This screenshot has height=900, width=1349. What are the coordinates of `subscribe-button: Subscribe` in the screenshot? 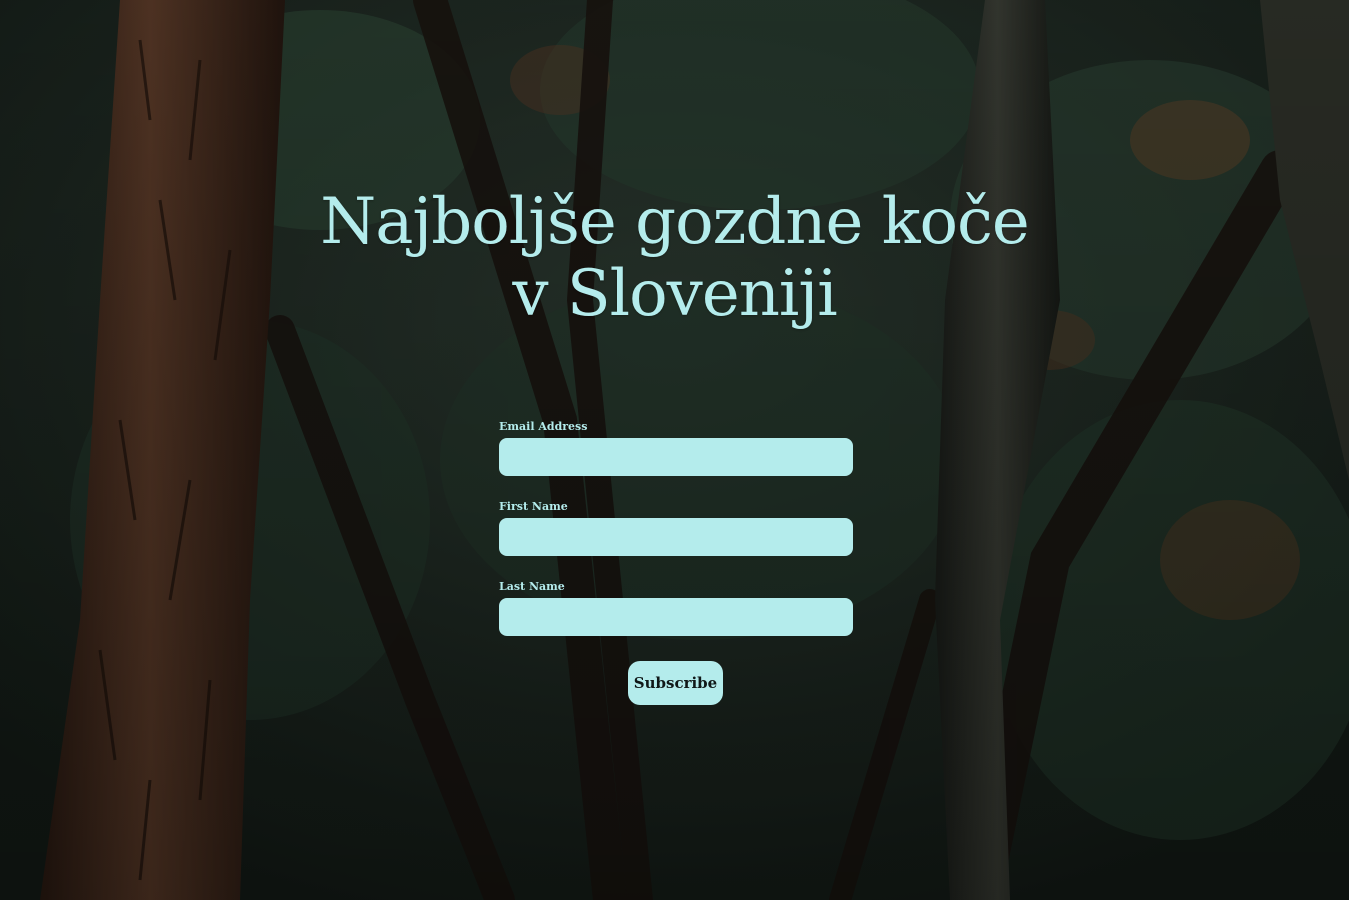 It's located at (675, 683).